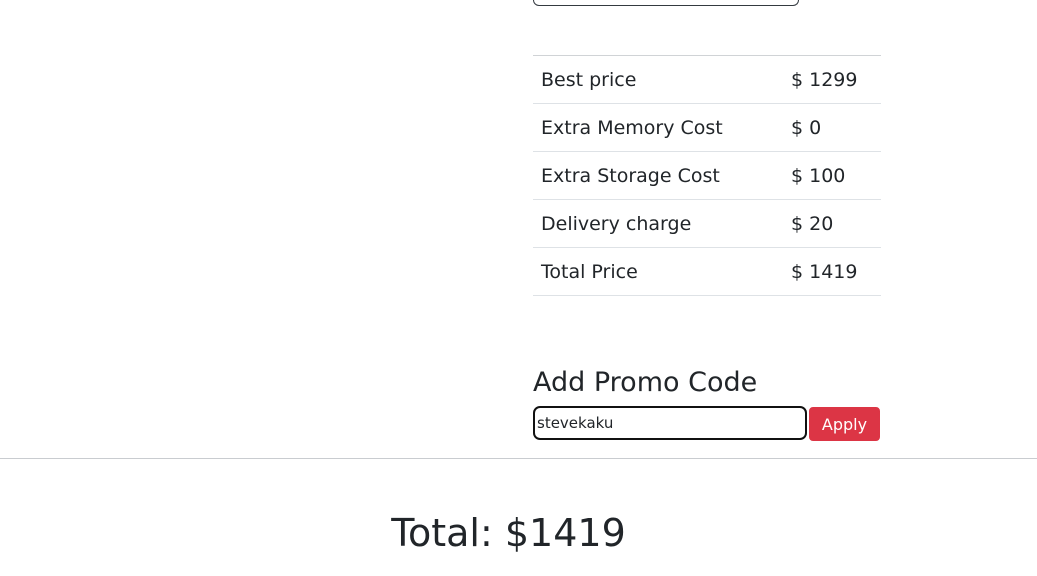 This screenshot has height=576, width=1037. What do you see at coordinates (844, 424) in the screenshot?
I see `apply-button: Apply` at bounding box center [844, 424].